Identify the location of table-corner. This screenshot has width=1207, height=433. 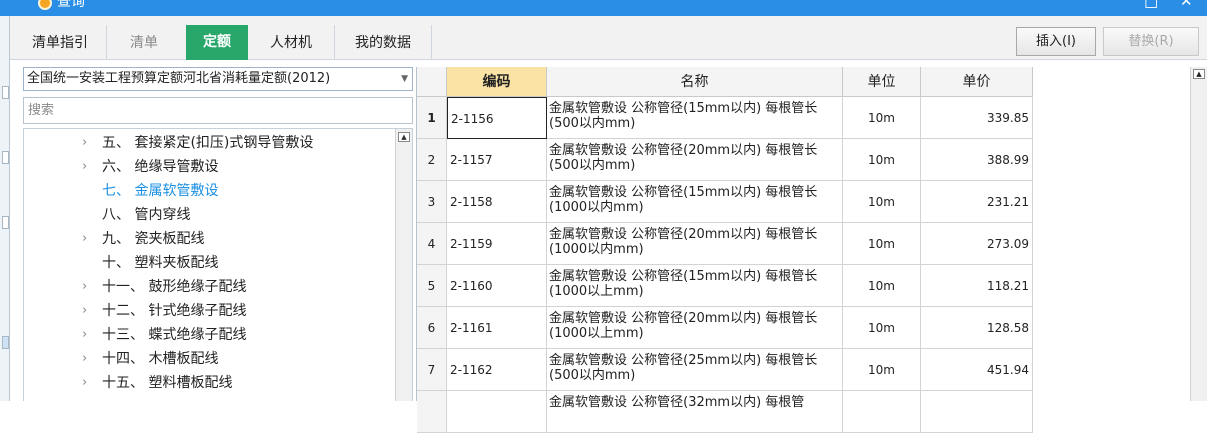
(432, 82).